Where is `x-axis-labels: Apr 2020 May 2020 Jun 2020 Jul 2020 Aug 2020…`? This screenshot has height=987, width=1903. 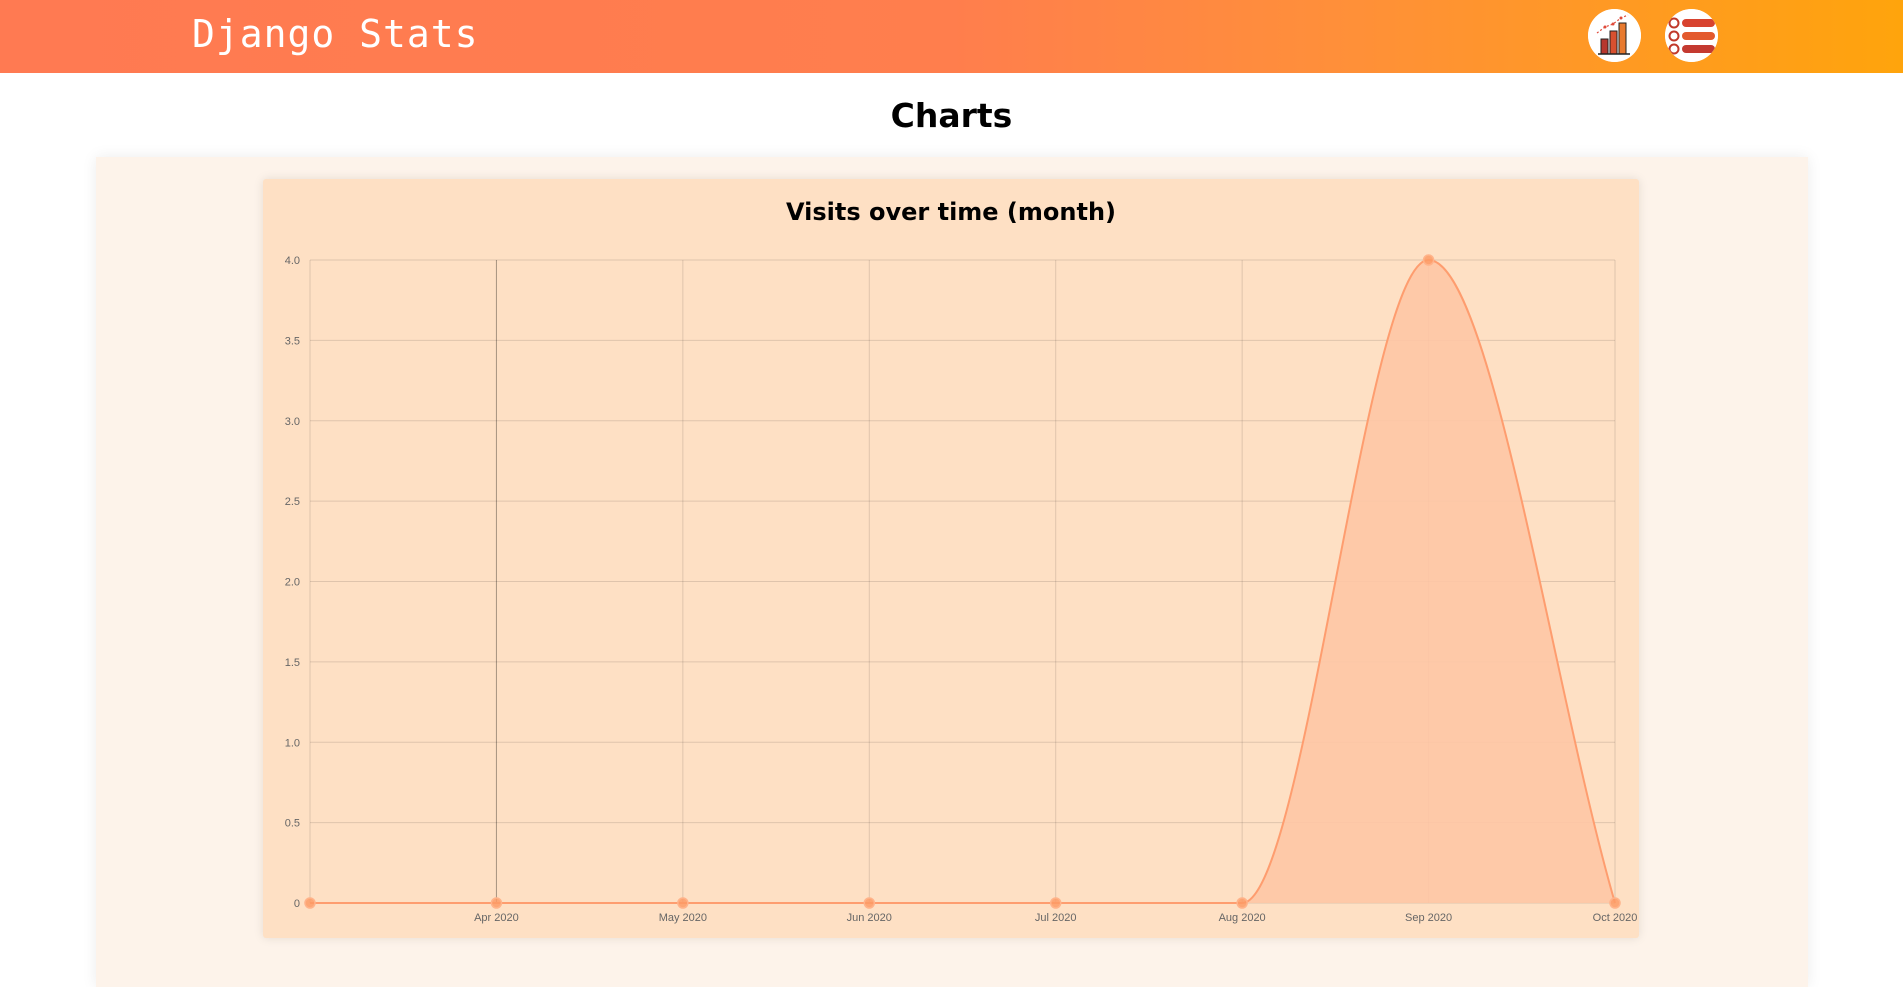
x-axis-labels: Apr 2020 May 2020 Jun 2020 Jul 2020 Aug 2020… is located at coordinates (1055, 918).